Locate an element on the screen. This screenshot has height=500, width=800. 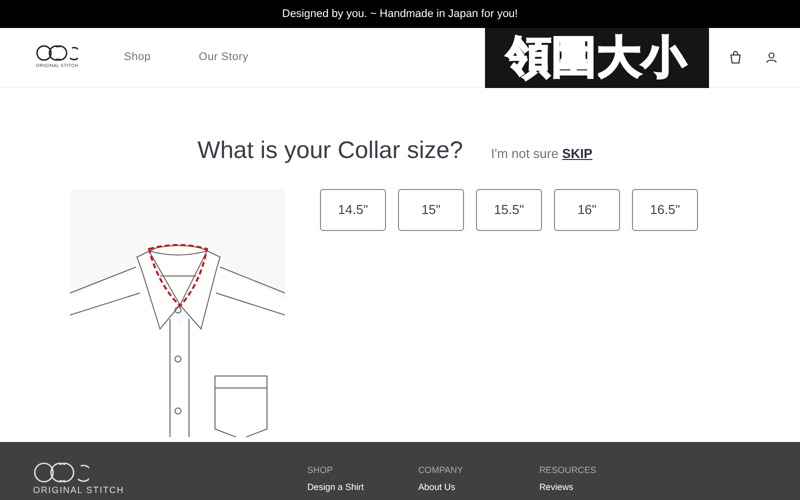
shopping-bag-icon is located at coordinates (735, 57).